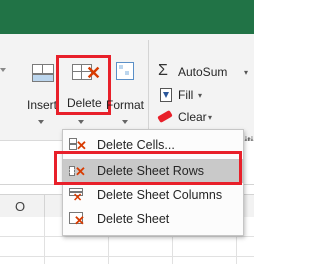  I want to click on menu-item-label: Delete Sheet, so click(133, 219).